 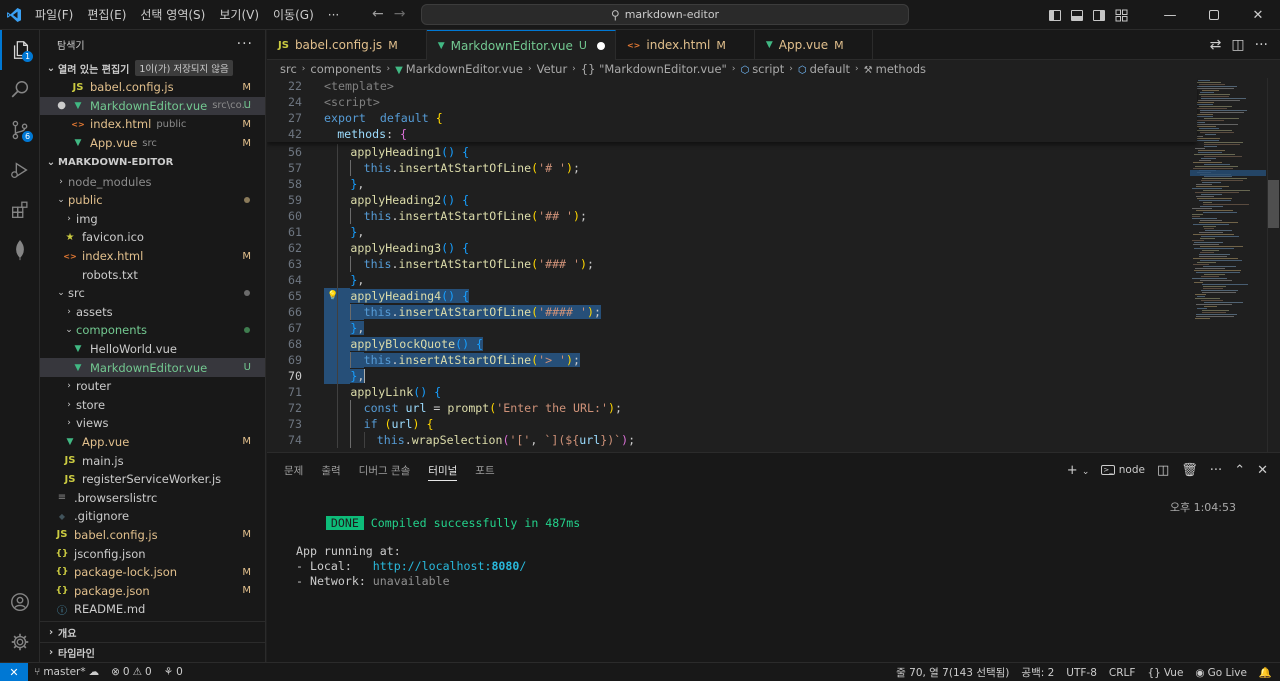 What do you see at coordinates (172, 14) in the screenshot?
I see `menu-item: 선택 영역(S)` at bounding box center [172, 14].